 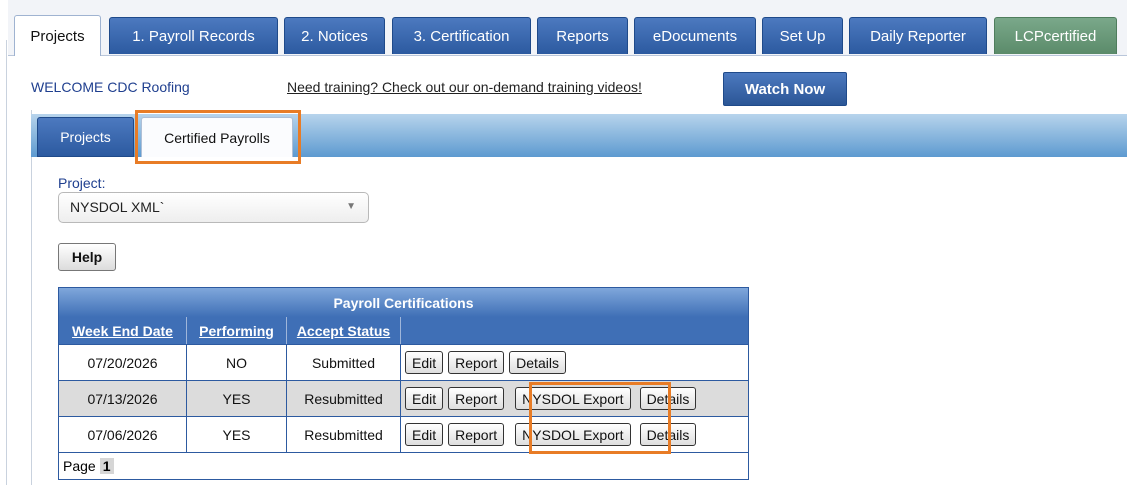 What do you see at coordinates (1055, 35) in the screenshot?
I see `tab-lcpcertified: LCPcertified` at bounding box center [1055, 35].